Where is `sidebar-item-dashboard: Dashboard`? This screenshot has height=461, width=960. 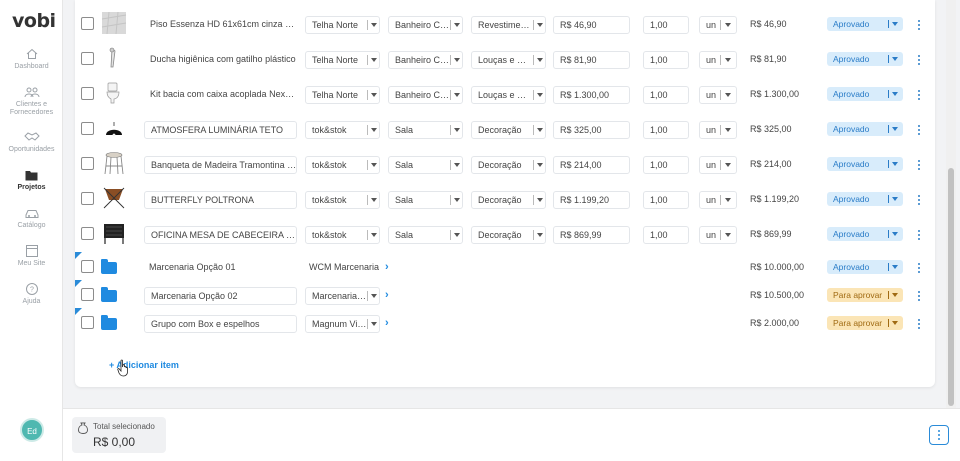 sidebar-item-dashboard: Dashboard is located at coordinates (31, 59).